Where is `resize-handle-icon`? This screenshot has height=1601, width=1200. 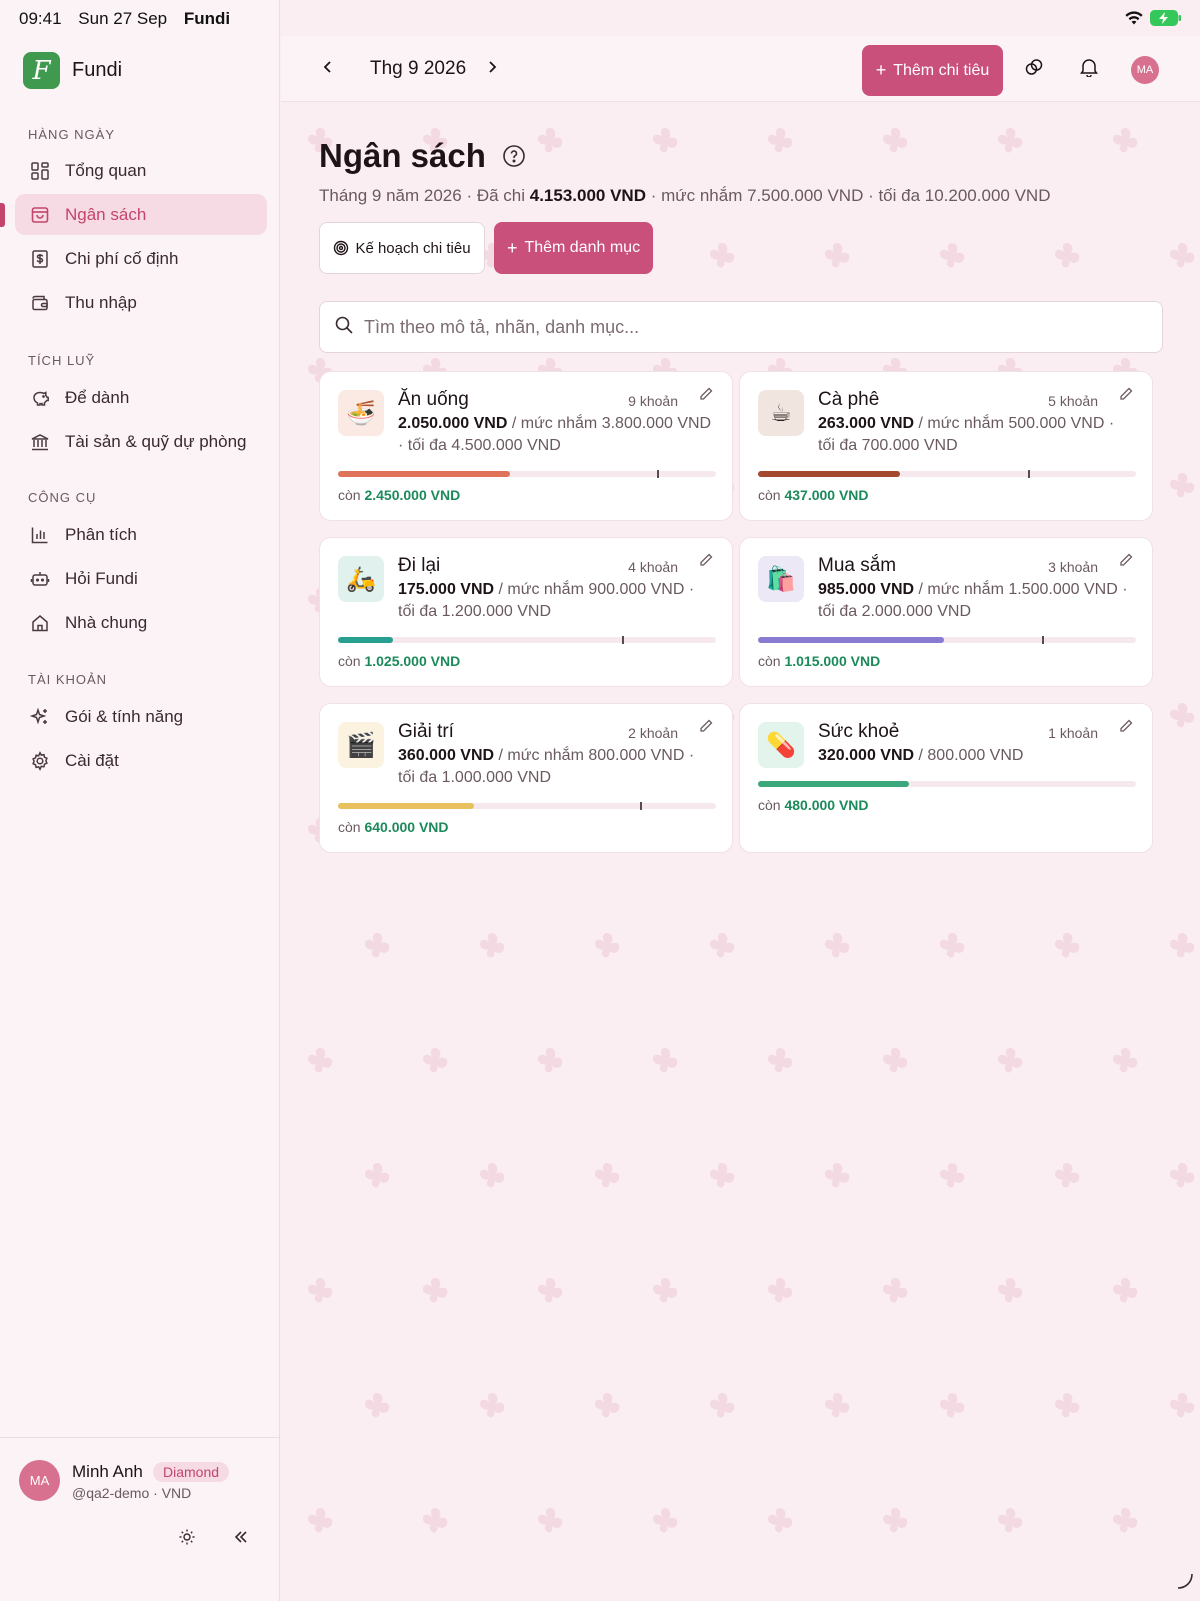
resize-handle-icon is located at coordinates (1184, 1582).